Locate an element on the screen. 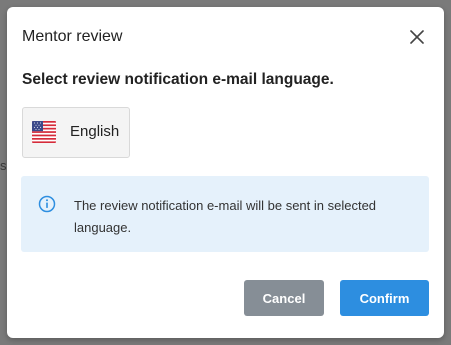 The height and width of the screenshot is (345, 451). confirm-button: Confirm is located at coordinates (384, 298).